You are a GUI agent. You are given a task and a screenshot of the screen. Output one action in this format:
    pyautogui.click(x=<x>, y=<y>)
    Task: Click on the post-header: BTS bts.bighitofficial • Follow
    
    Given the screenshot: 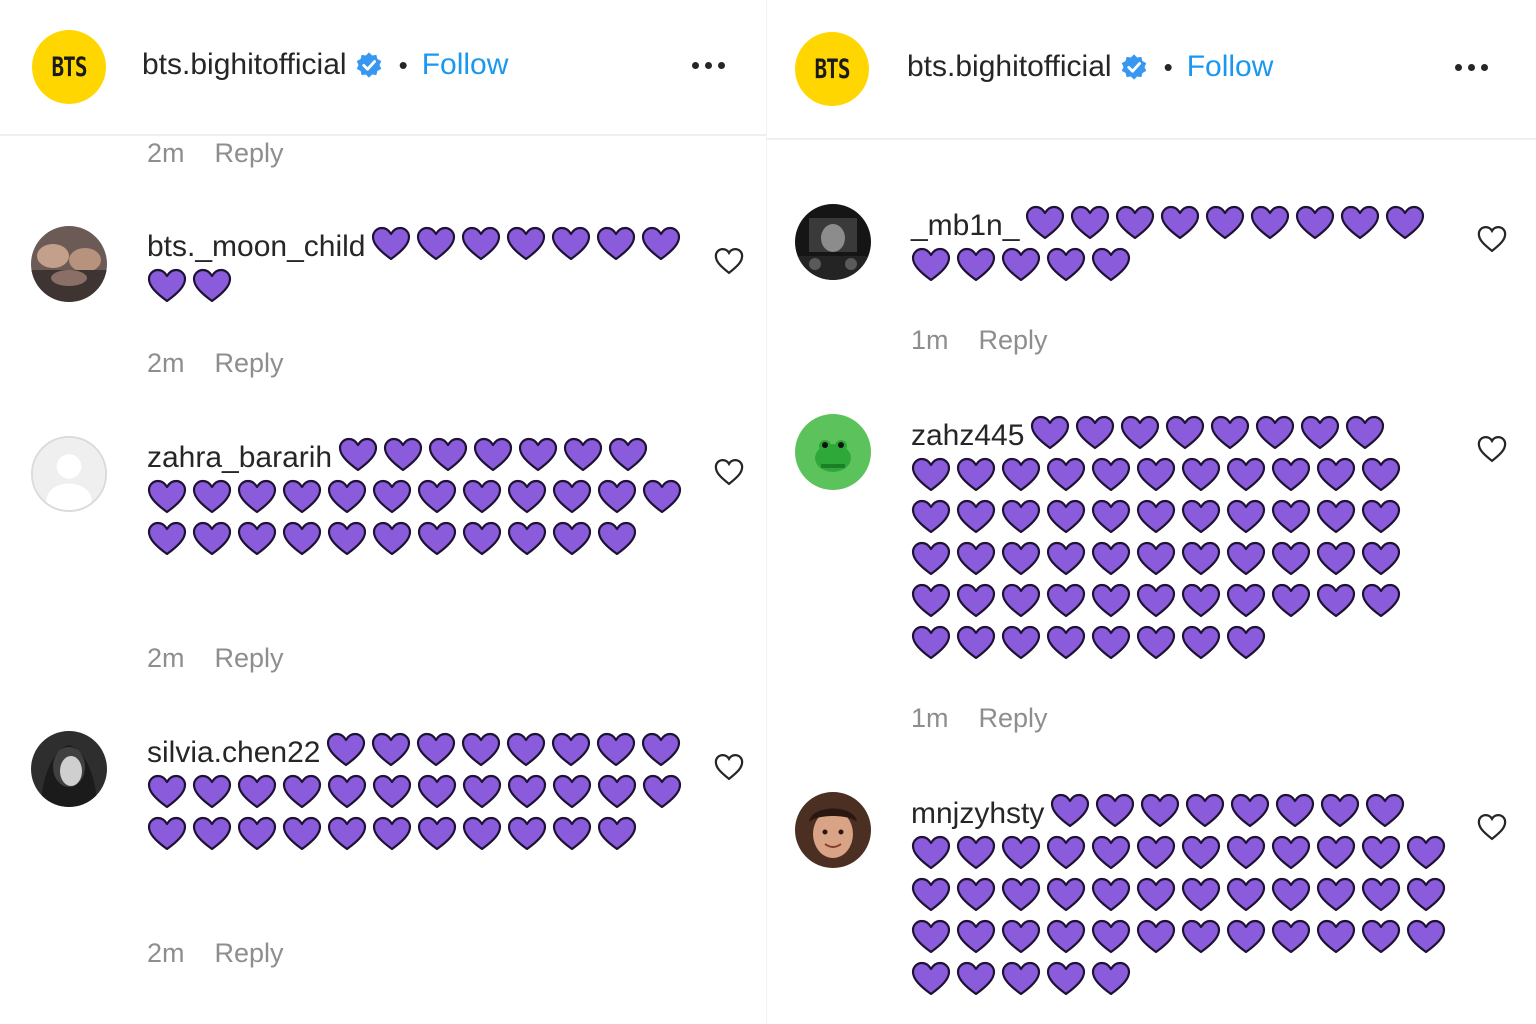 What is the action you would take?
    pyautogui.click(x=1151, y=70)
    